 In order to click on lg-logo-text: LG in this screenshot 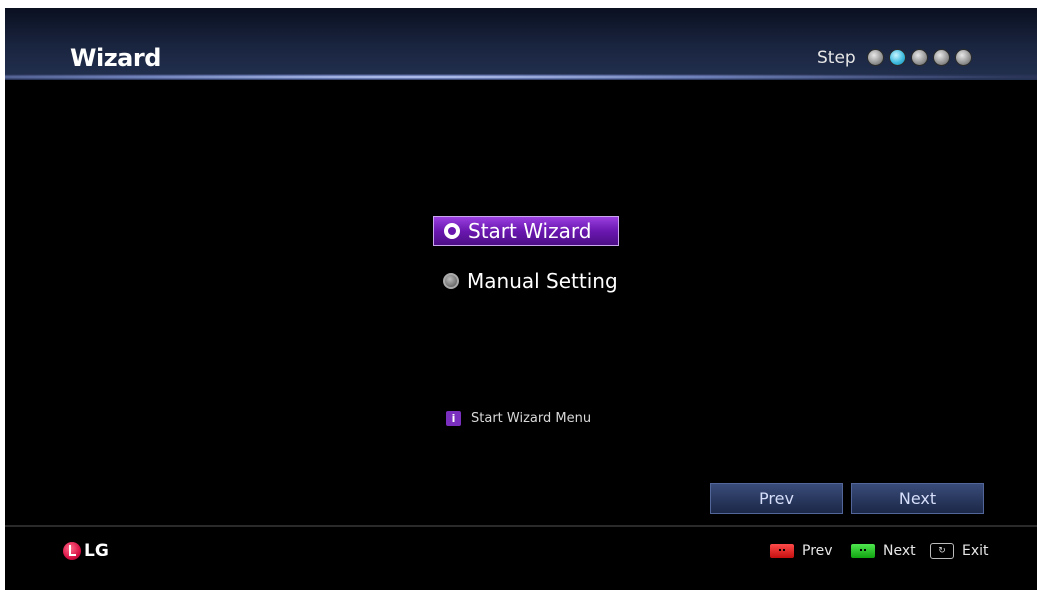, I will do `click(96, 551)`.